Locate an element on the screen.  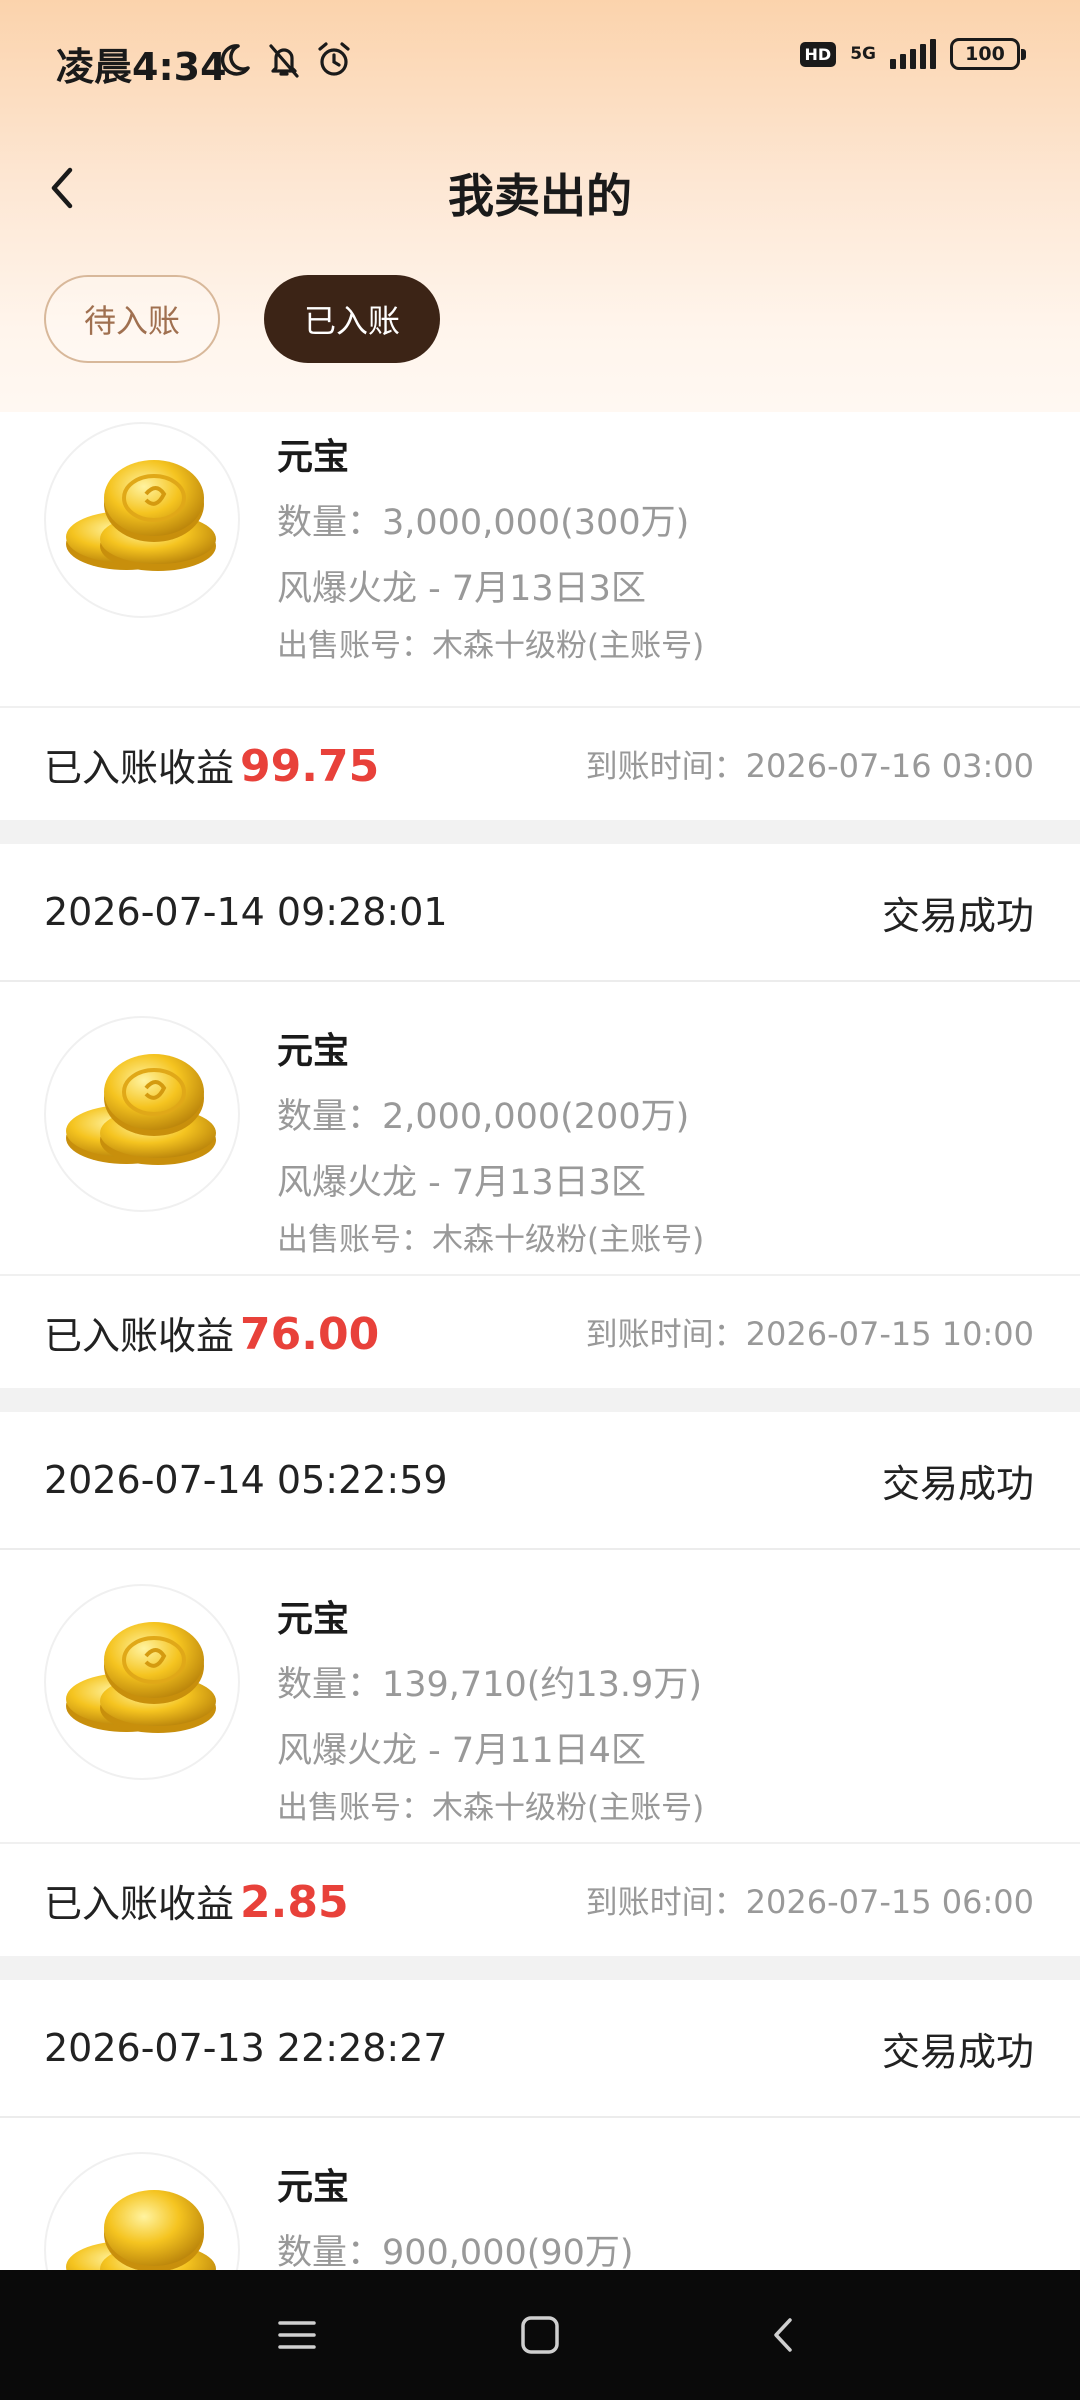
arrival-time: 到账时间：2026-07-16 03:00 is located at coordinates (809, 766).